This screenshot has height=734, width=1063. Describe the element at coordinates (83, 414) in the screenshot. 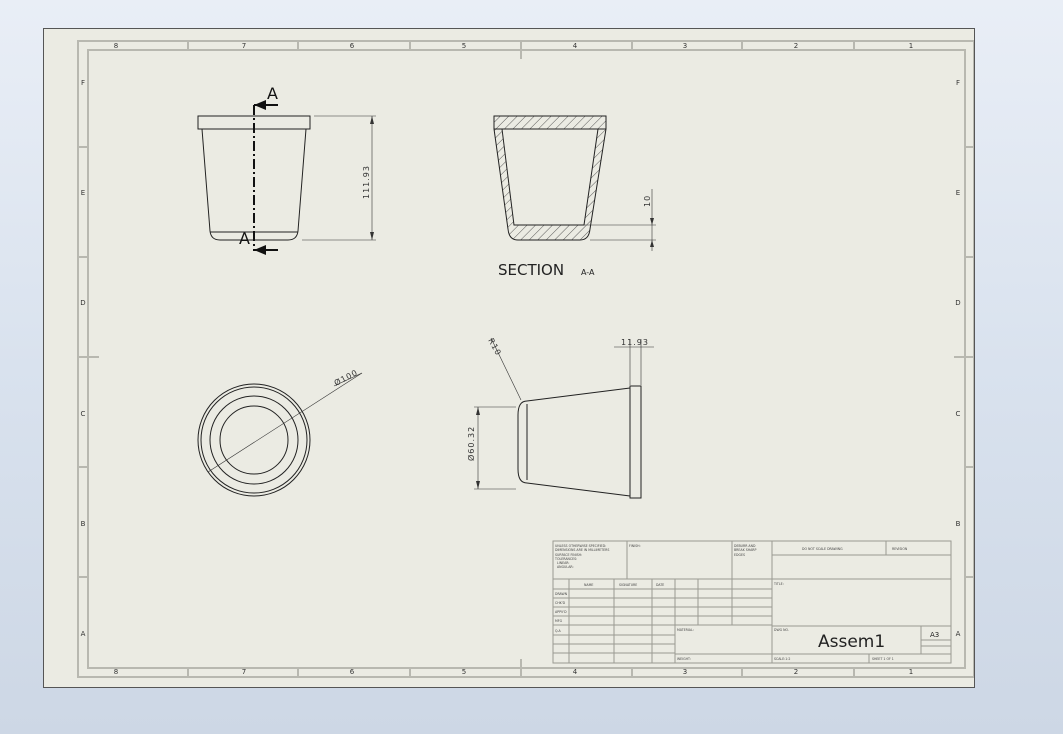

I see `zone-row-left-C: C` at that location.